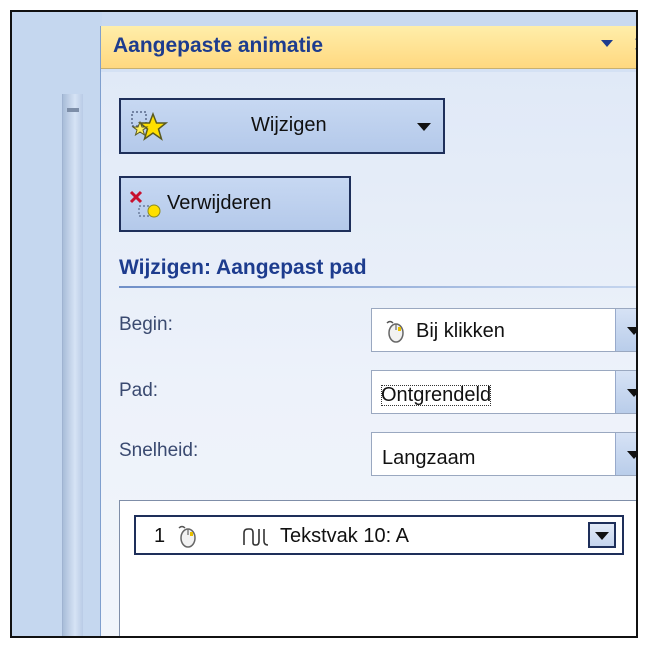 This screenshot has height=646, width=646. Describe the element at coordinates (625, 330) in the screenshot. I see `start-dropdown-button` at that location.